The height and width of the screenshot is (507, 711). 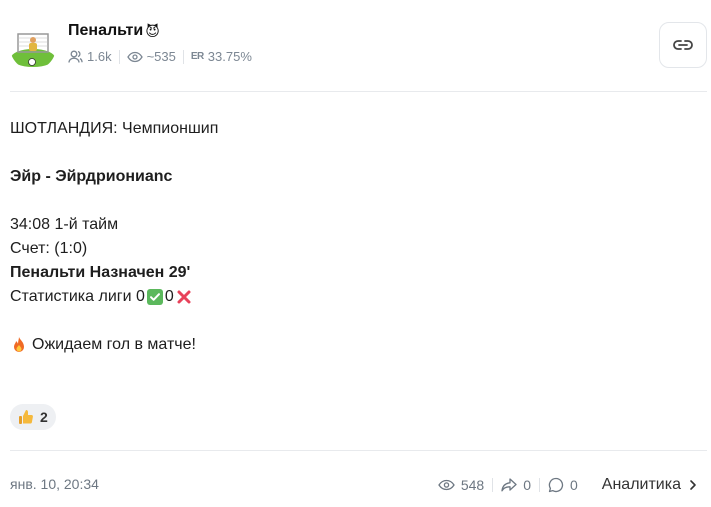 What do you see at coordinates (100, 272) in the screenshot?
I see `post-line-penalty: Пенальти Назначен 29'` at bounding box center [100, 272].